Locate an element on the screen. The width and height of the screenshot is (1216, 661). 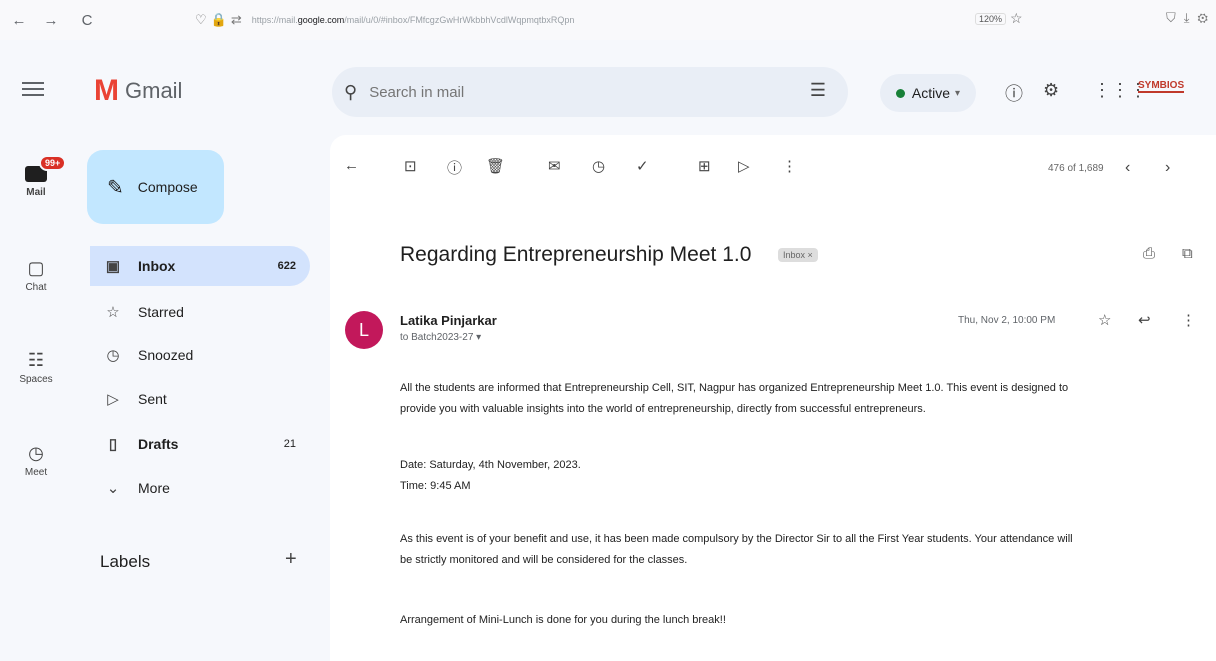
labels-heading: Labels is located at coordinates (125, 561).